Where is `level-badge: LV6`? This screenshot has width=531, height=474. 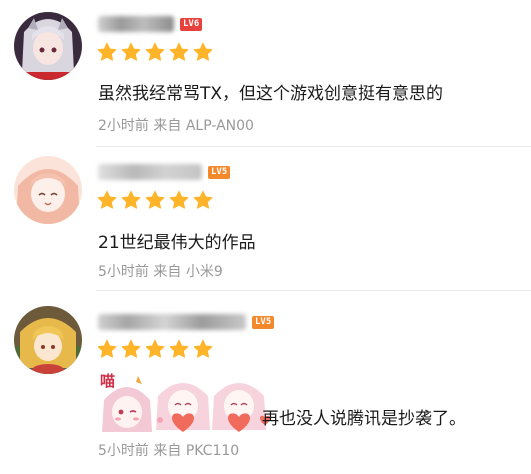
level-badge: LV6 is located at coordinates (191, 24).